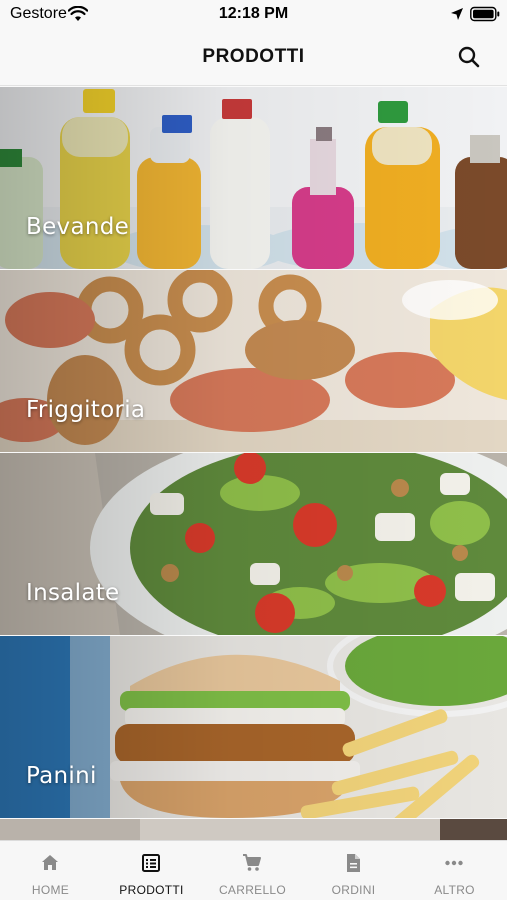 This screenshot has width=507, height=900. What do you see at coordinates (61, 776) in the screenshot?
I see `category-label: Panini` at bounding box center [61, 776].